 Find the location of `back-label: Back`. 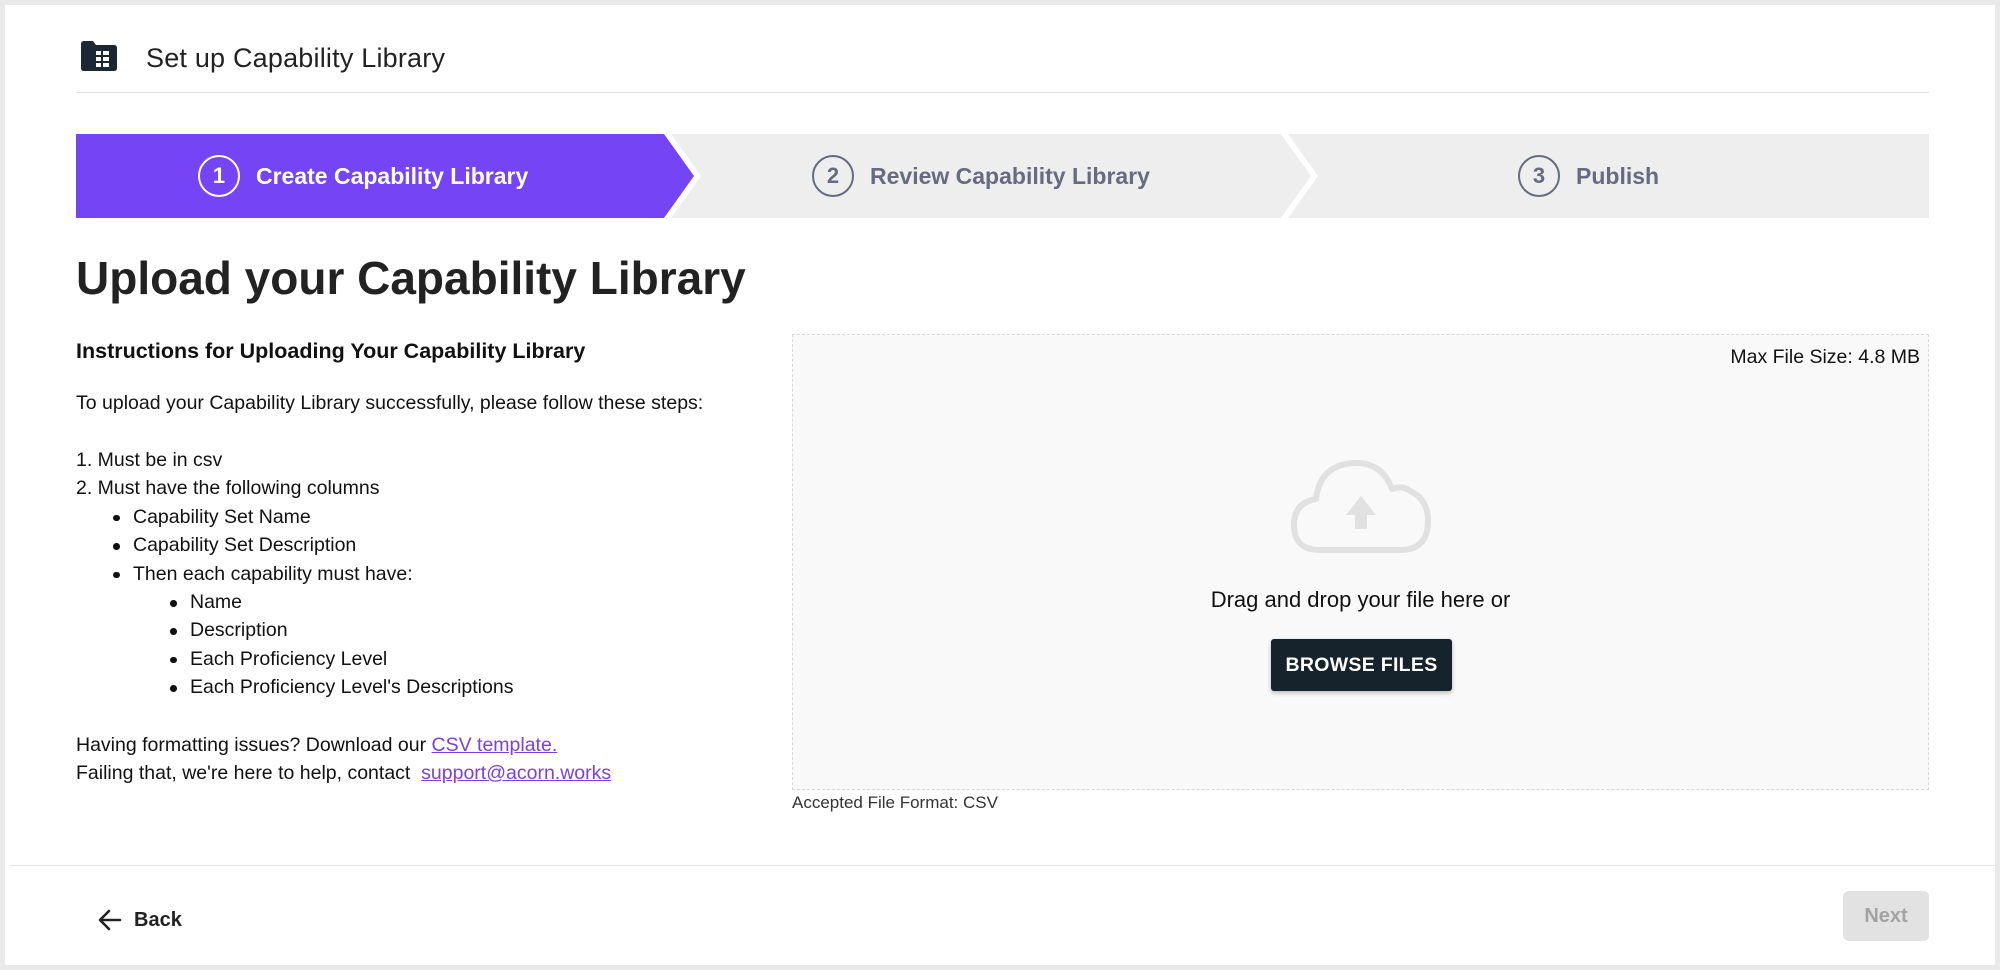

back-label: Back is located at coordinates (158, 919).